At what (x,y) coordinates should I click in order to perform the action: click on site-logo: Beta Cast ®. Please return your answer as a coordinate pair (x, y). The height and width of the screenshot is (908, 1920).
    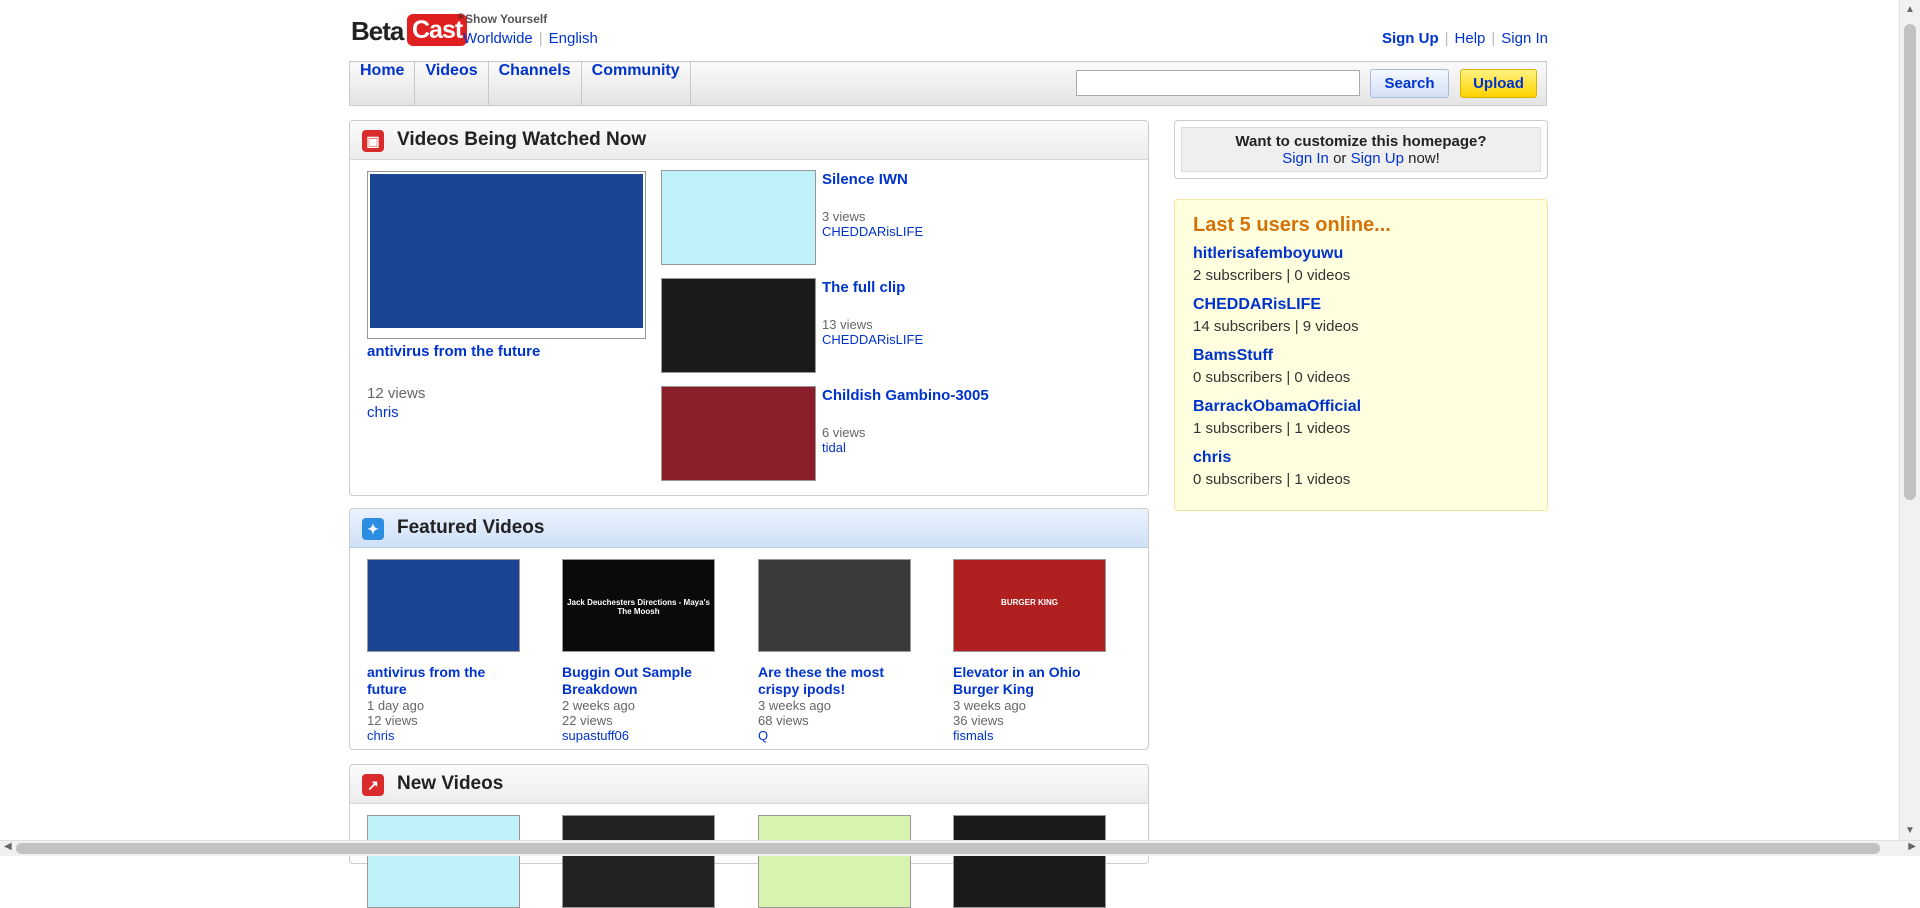
    Looking at the image, I should click on (409, 29).